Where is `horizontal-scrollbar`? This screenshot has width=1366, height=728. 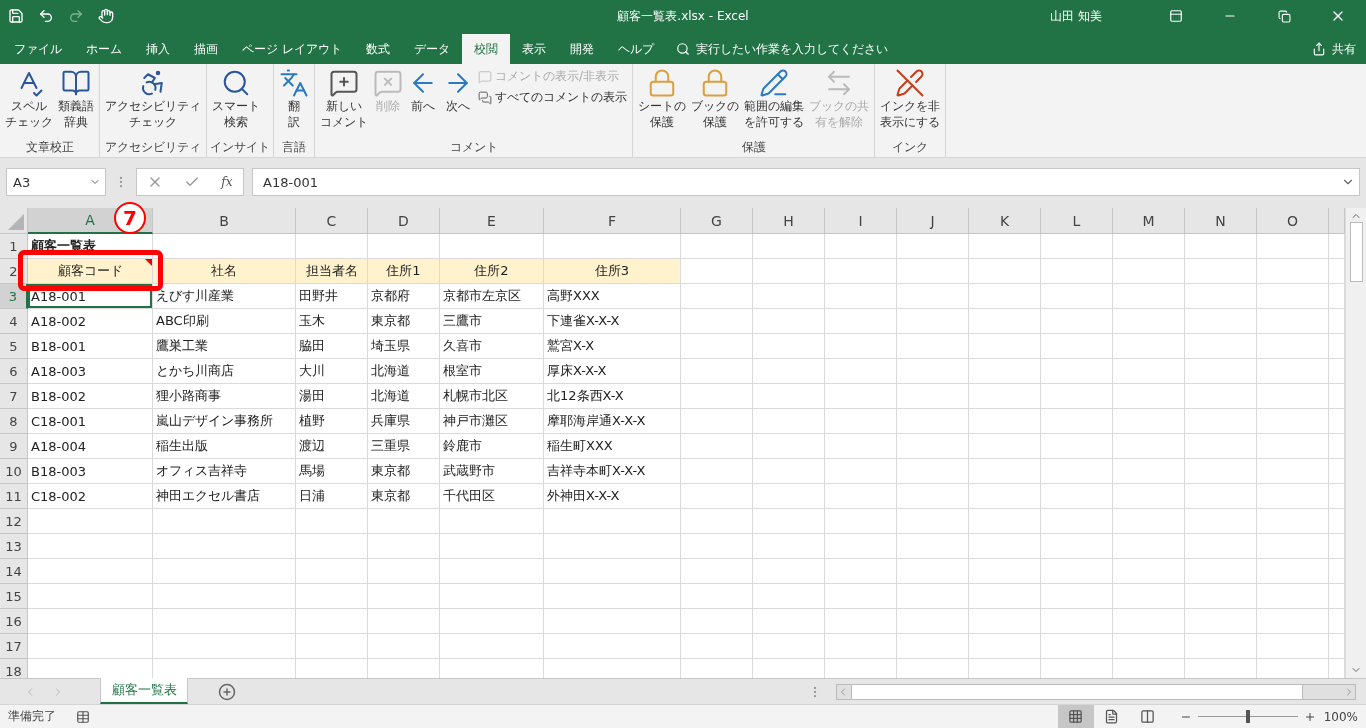 horizontal-scrollbar is located at coordinates (1096, 691).